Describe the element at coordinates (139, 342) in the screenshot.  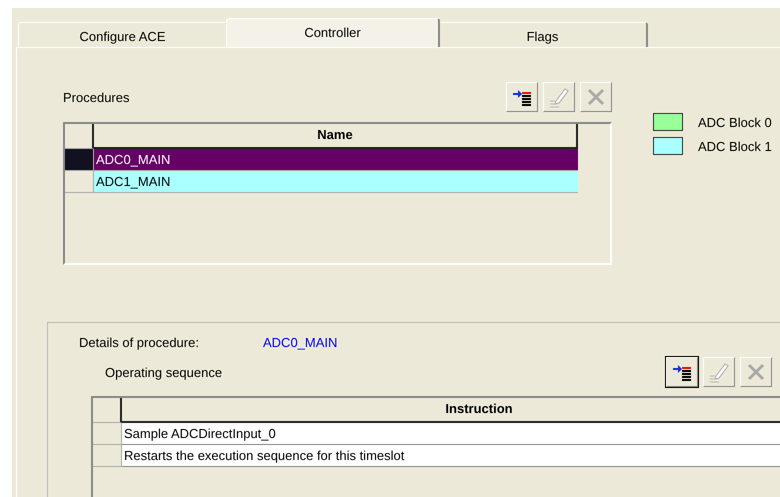
I see `details-label: Details of procedure:` at that location.